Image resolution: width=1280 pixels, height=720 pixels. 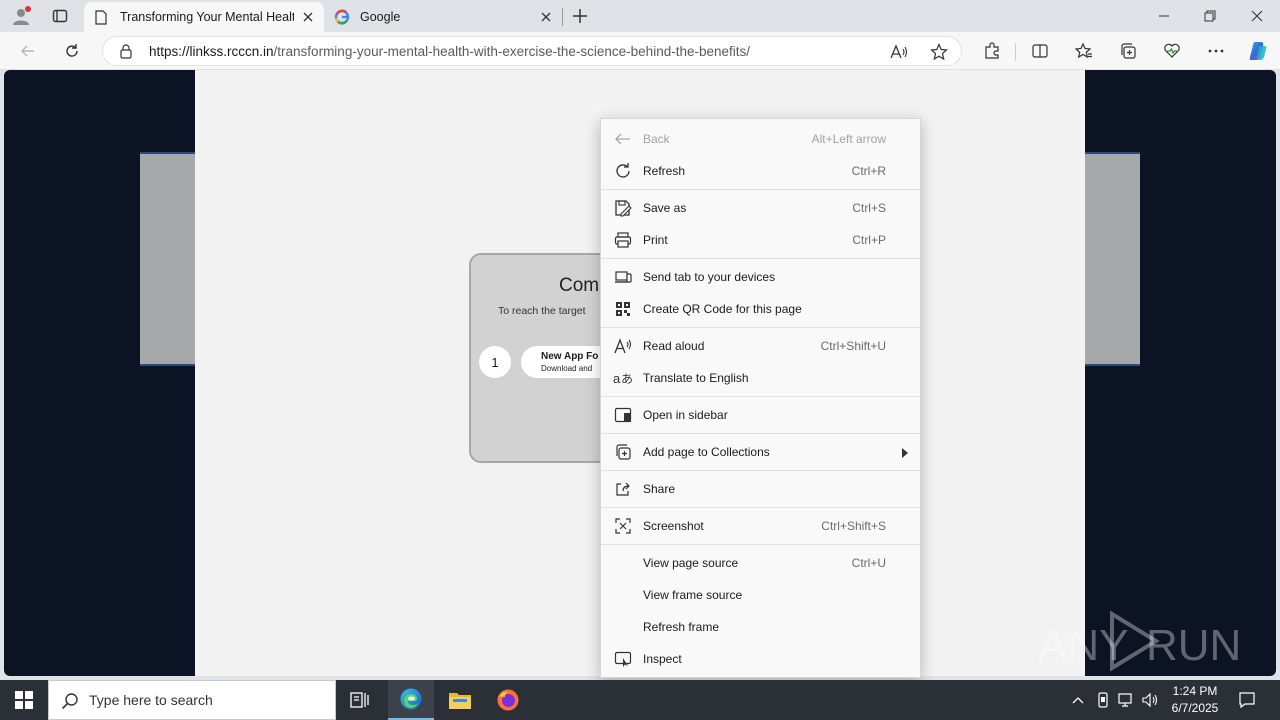 I want to click on menu-item-view-frame-source: View frame source, so click(x=760, y=595).